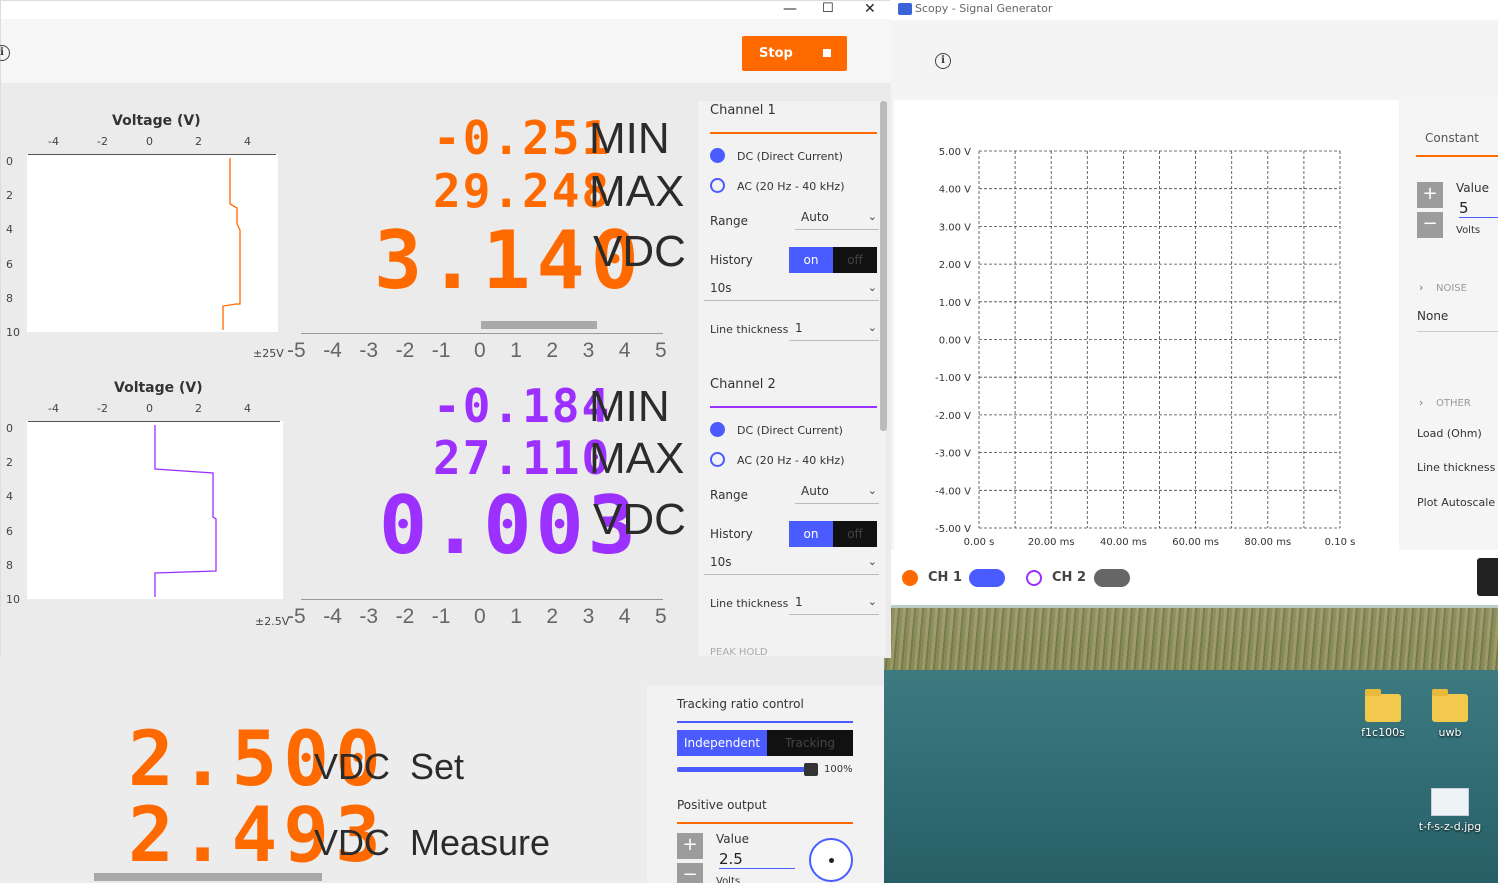  What do you see at coordinates (717, 459) in the screenshot?
I see `ch2-ac-radio` at bounding box center [717, 459].